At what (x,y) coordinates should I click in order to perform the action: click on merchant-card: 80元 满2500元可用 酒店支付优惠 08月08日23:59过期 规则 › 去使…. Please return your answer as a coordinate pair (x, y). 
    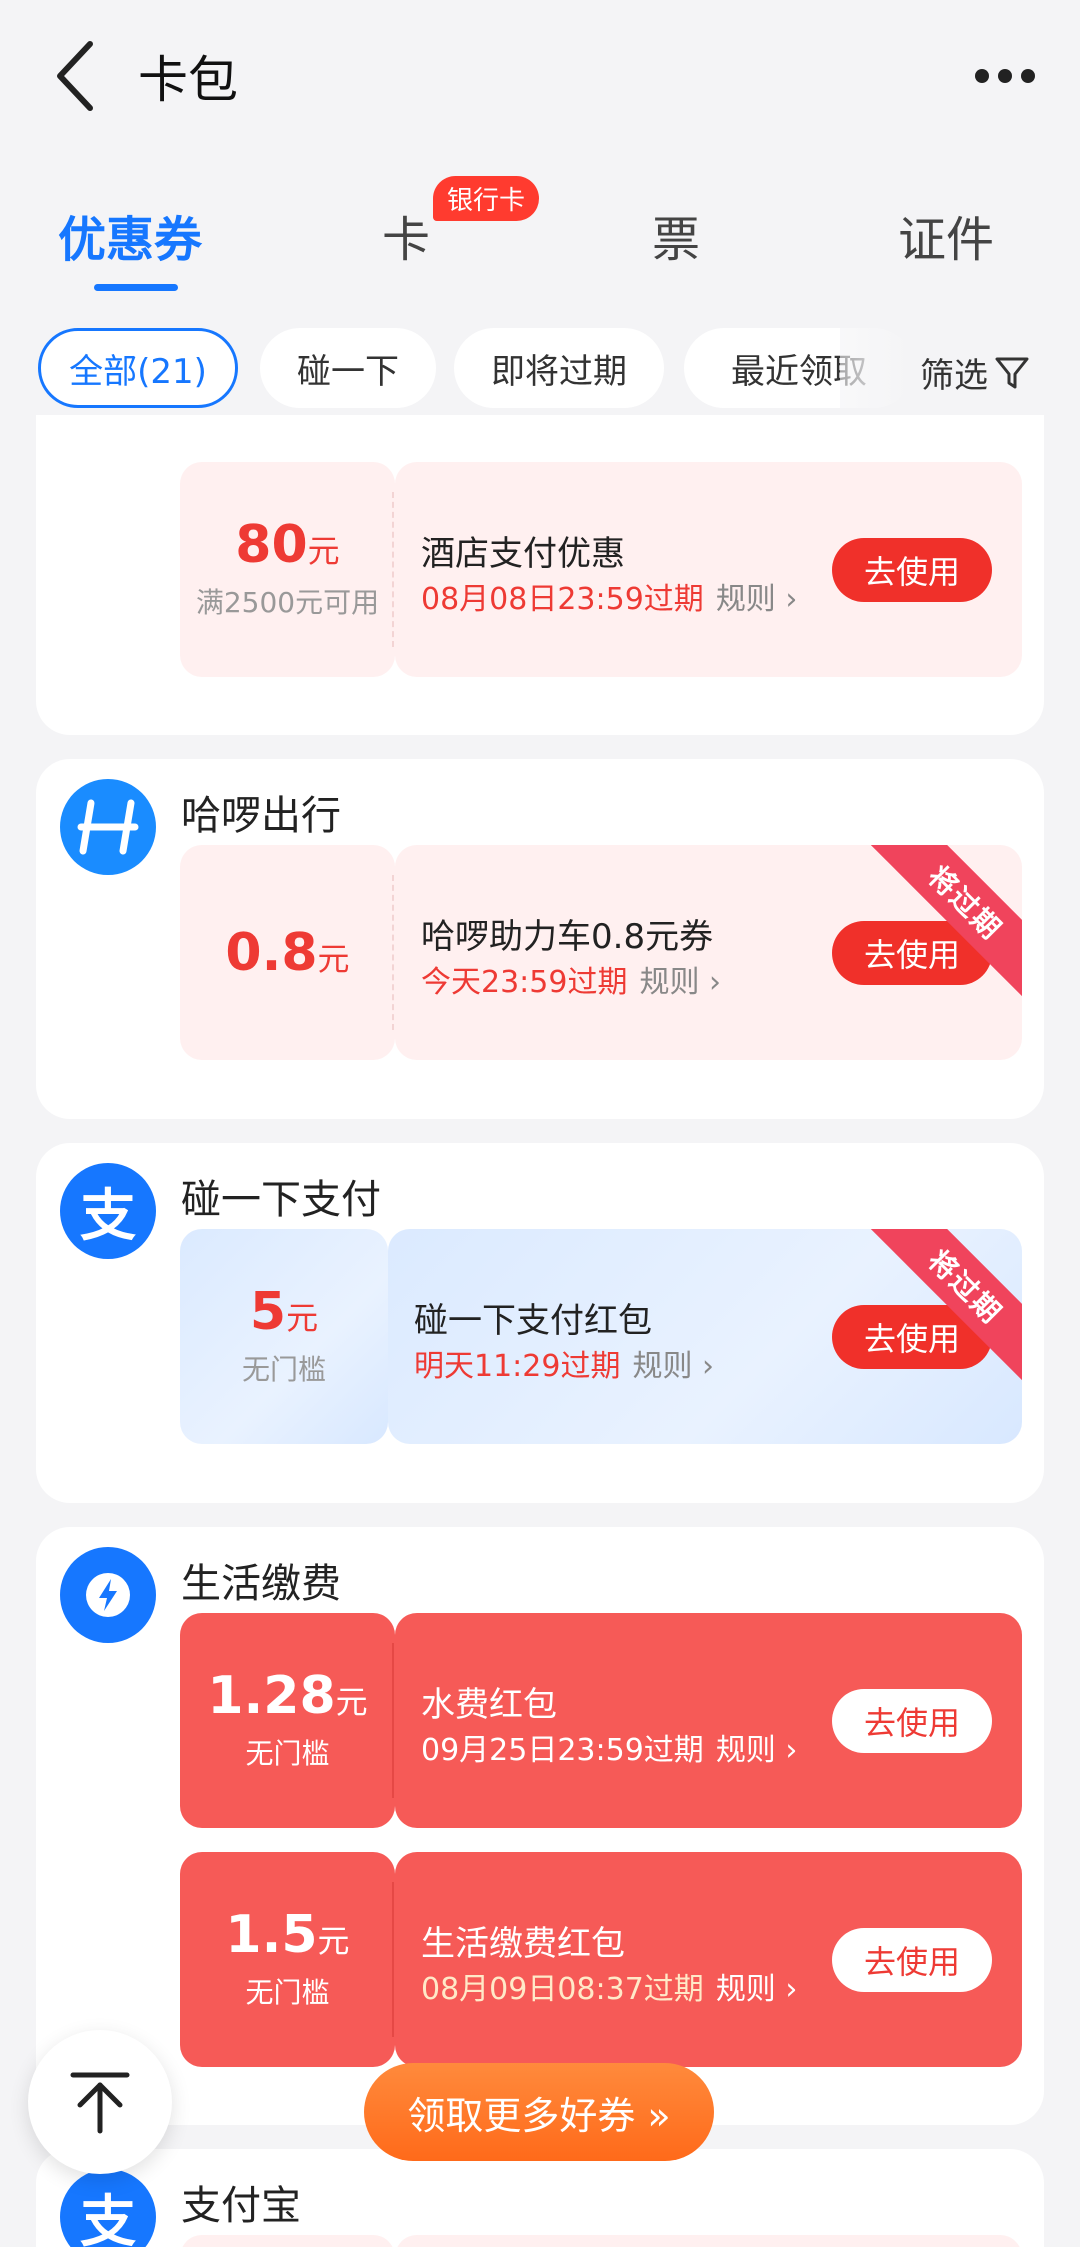
    Looking at the image, I should click on (540, 575).